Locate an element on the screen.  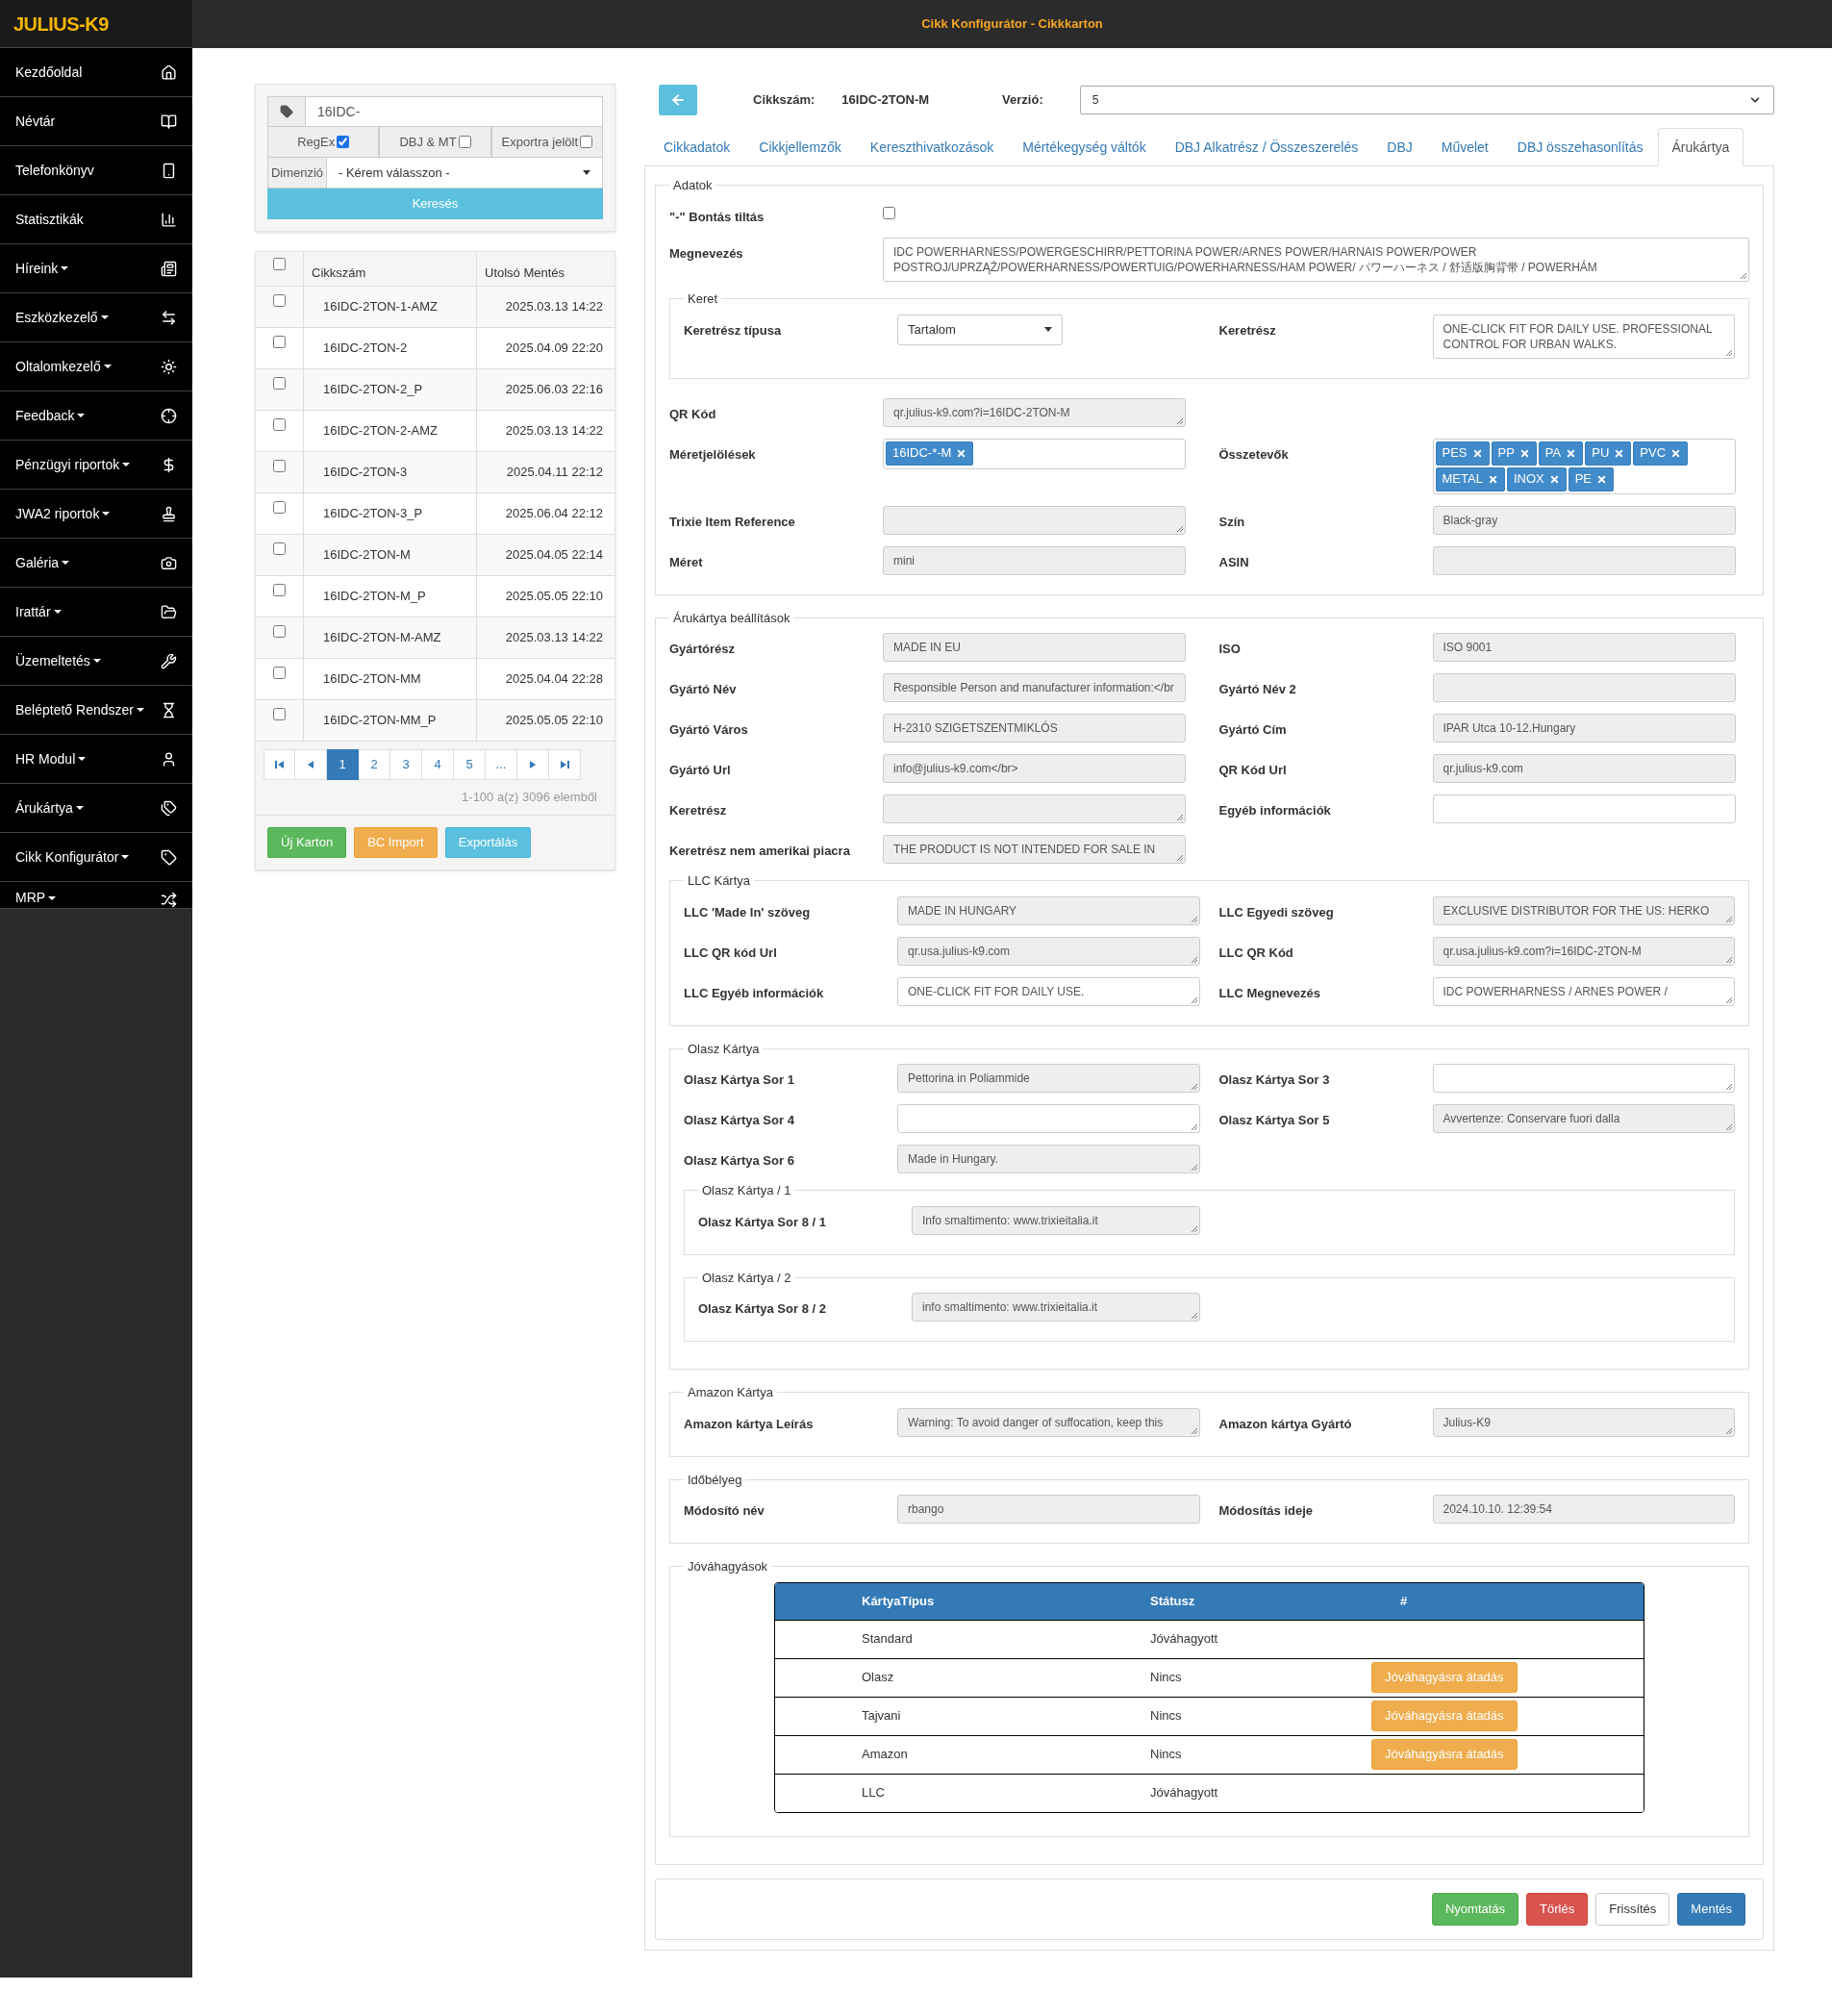
page-button: 3 is located at coordinates (406, 765).